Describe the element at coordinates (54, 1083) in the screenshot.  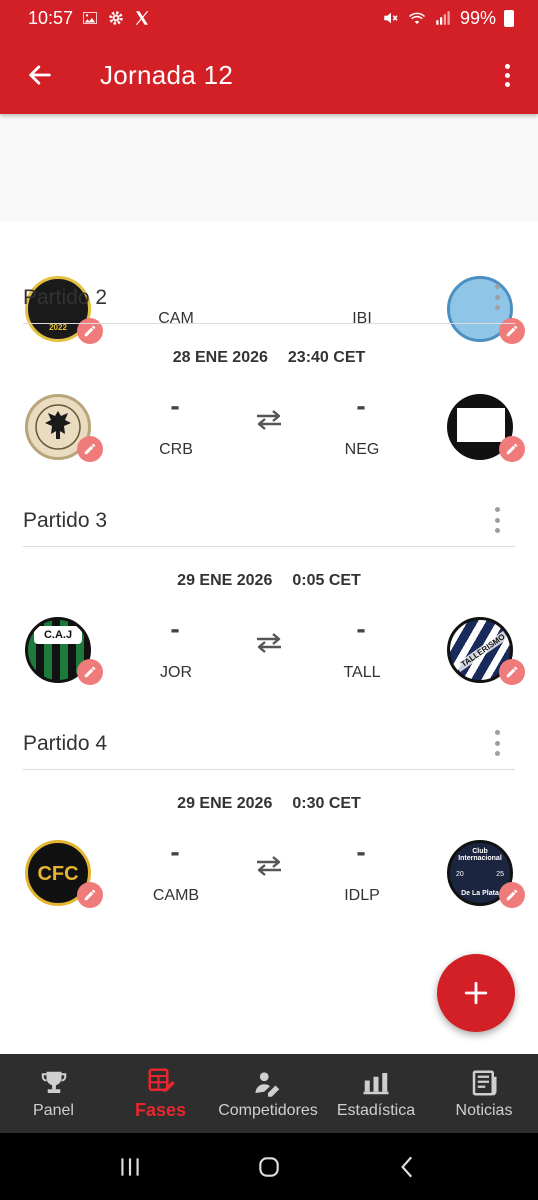
I see `trophy-icon` at that location.